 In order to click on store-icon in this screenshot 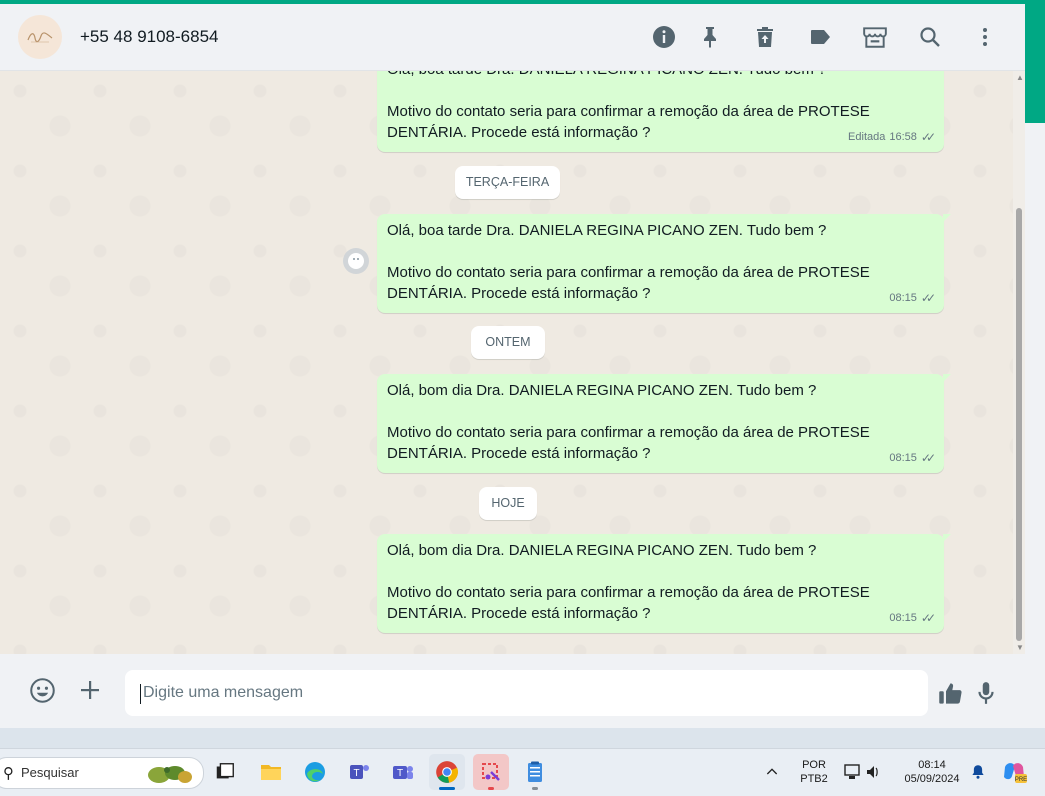, I will do `click(875, 37)`.